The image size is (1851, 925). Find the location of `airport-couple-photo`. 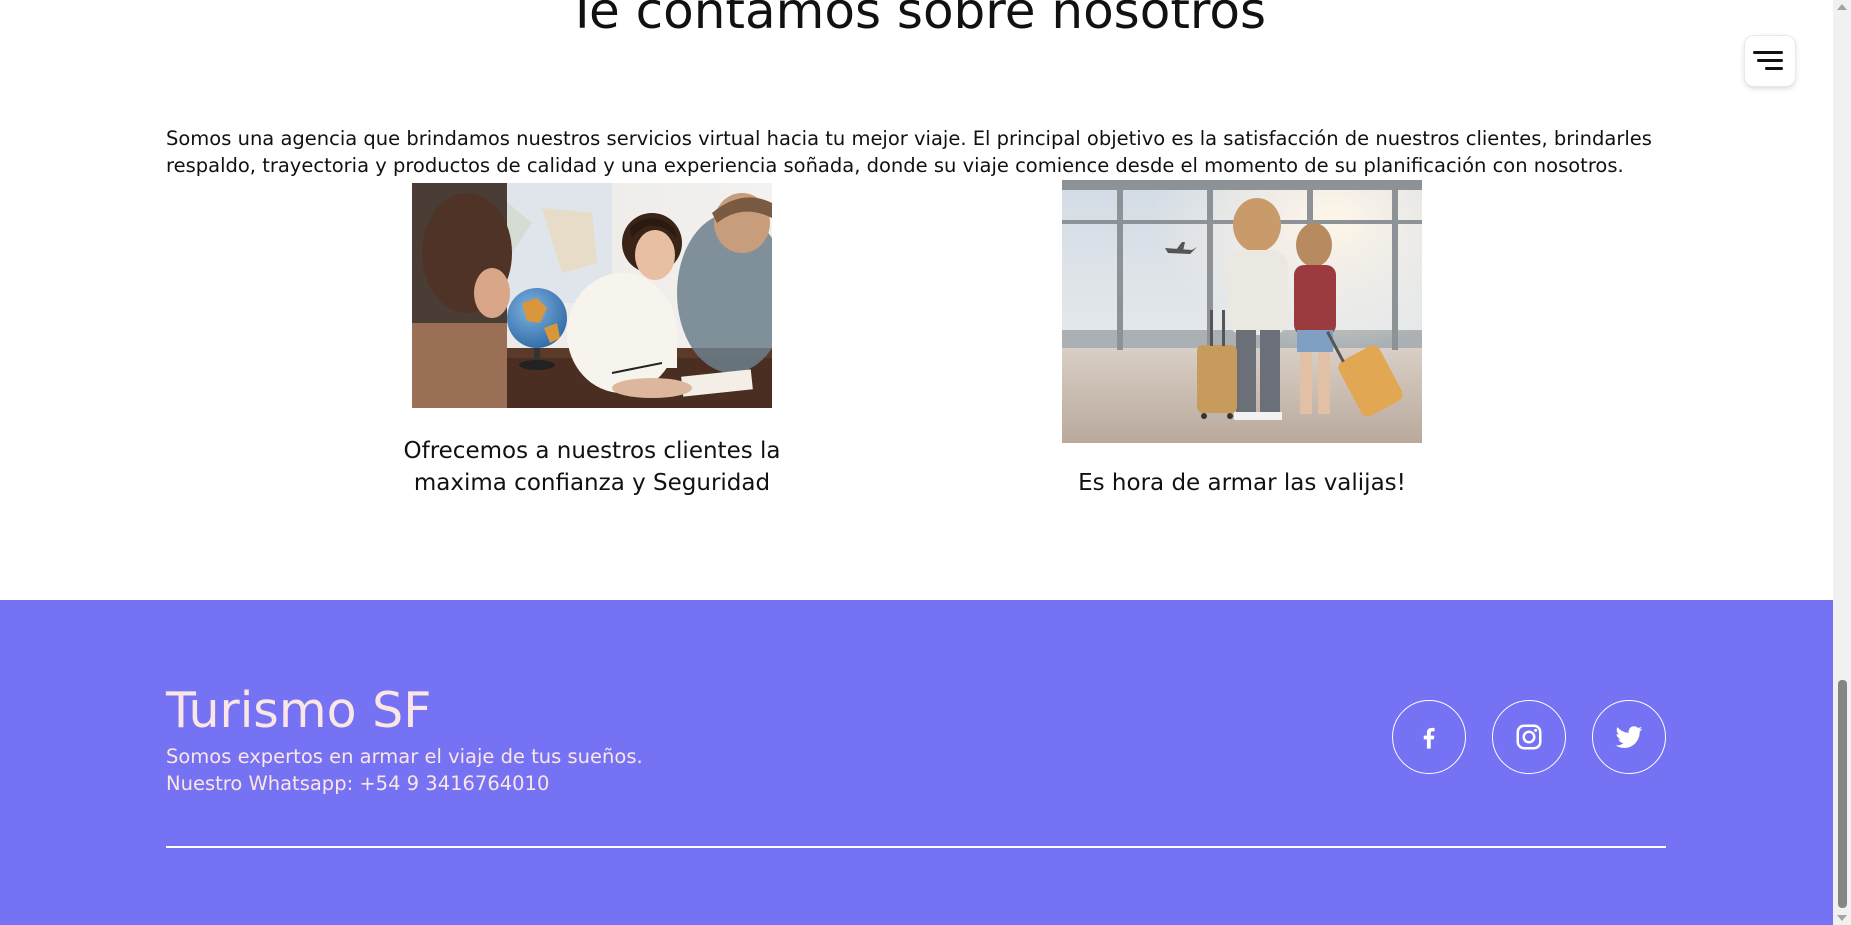

airport-couple-photo is located at coordinates (1242, 311).